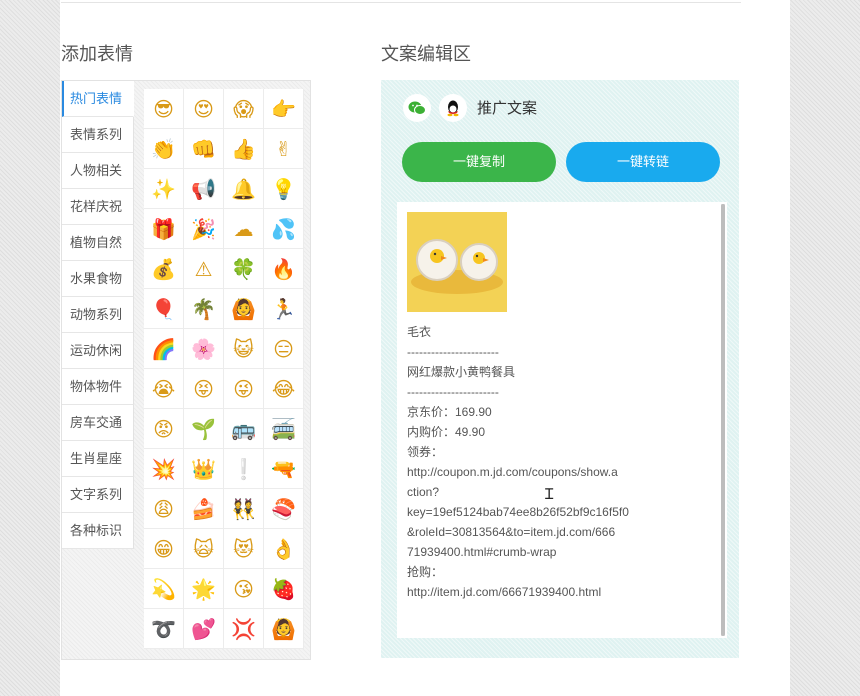 The width and height of the screenshot is (860, 696). Describe the element at coordinates (164, 429) in the screenshot. I see `emoji-item: 😡` at that location.